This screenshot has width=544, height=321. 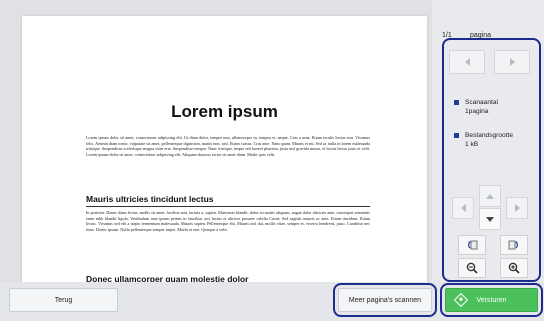 I want to click on previous-page-button, so click(x=467, y=62).